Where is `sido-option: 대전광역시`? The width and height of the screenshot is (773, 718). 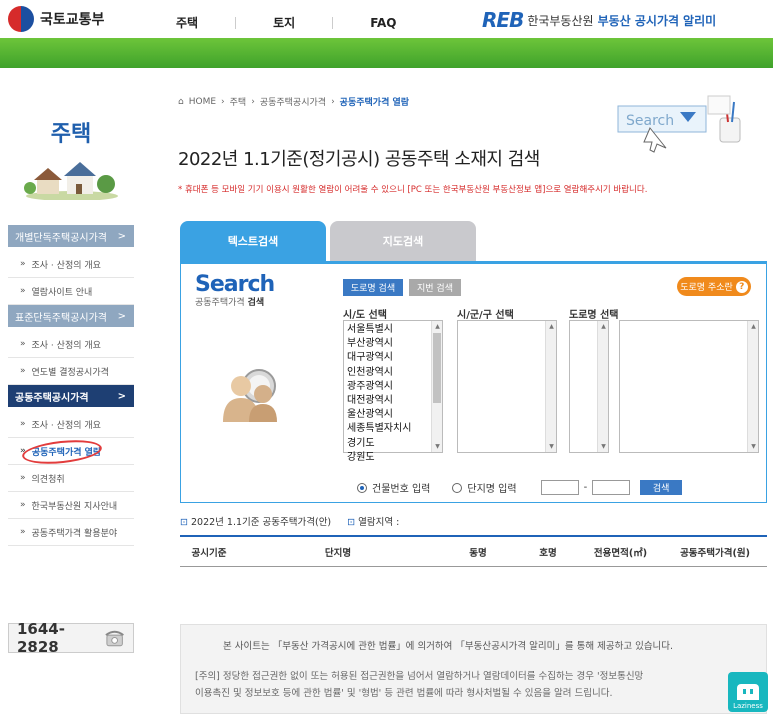 sido-option: 대전광역시 is located at coordinates (393, 401).